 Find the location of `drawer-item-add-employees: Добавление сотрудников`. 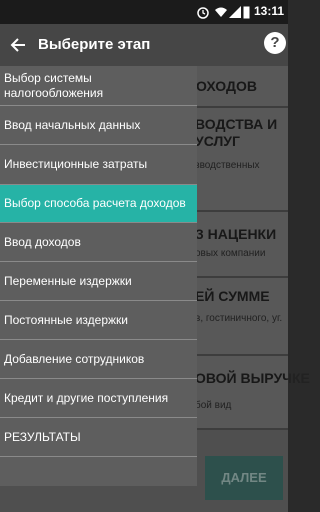

drawer-item-add-employees: Добавление сотрудников is located at coordinates (98, 359).